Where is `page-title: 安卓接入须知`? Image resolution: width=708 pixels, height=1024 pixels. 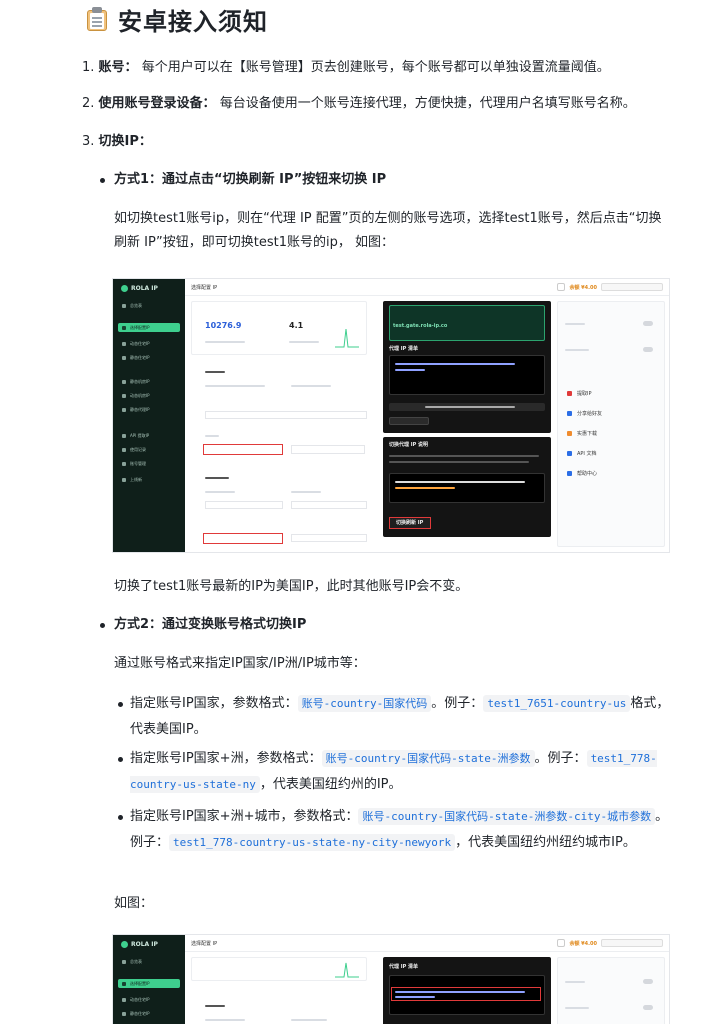
page-title: 安卓接入须知 is located at coordinates (193, 21).